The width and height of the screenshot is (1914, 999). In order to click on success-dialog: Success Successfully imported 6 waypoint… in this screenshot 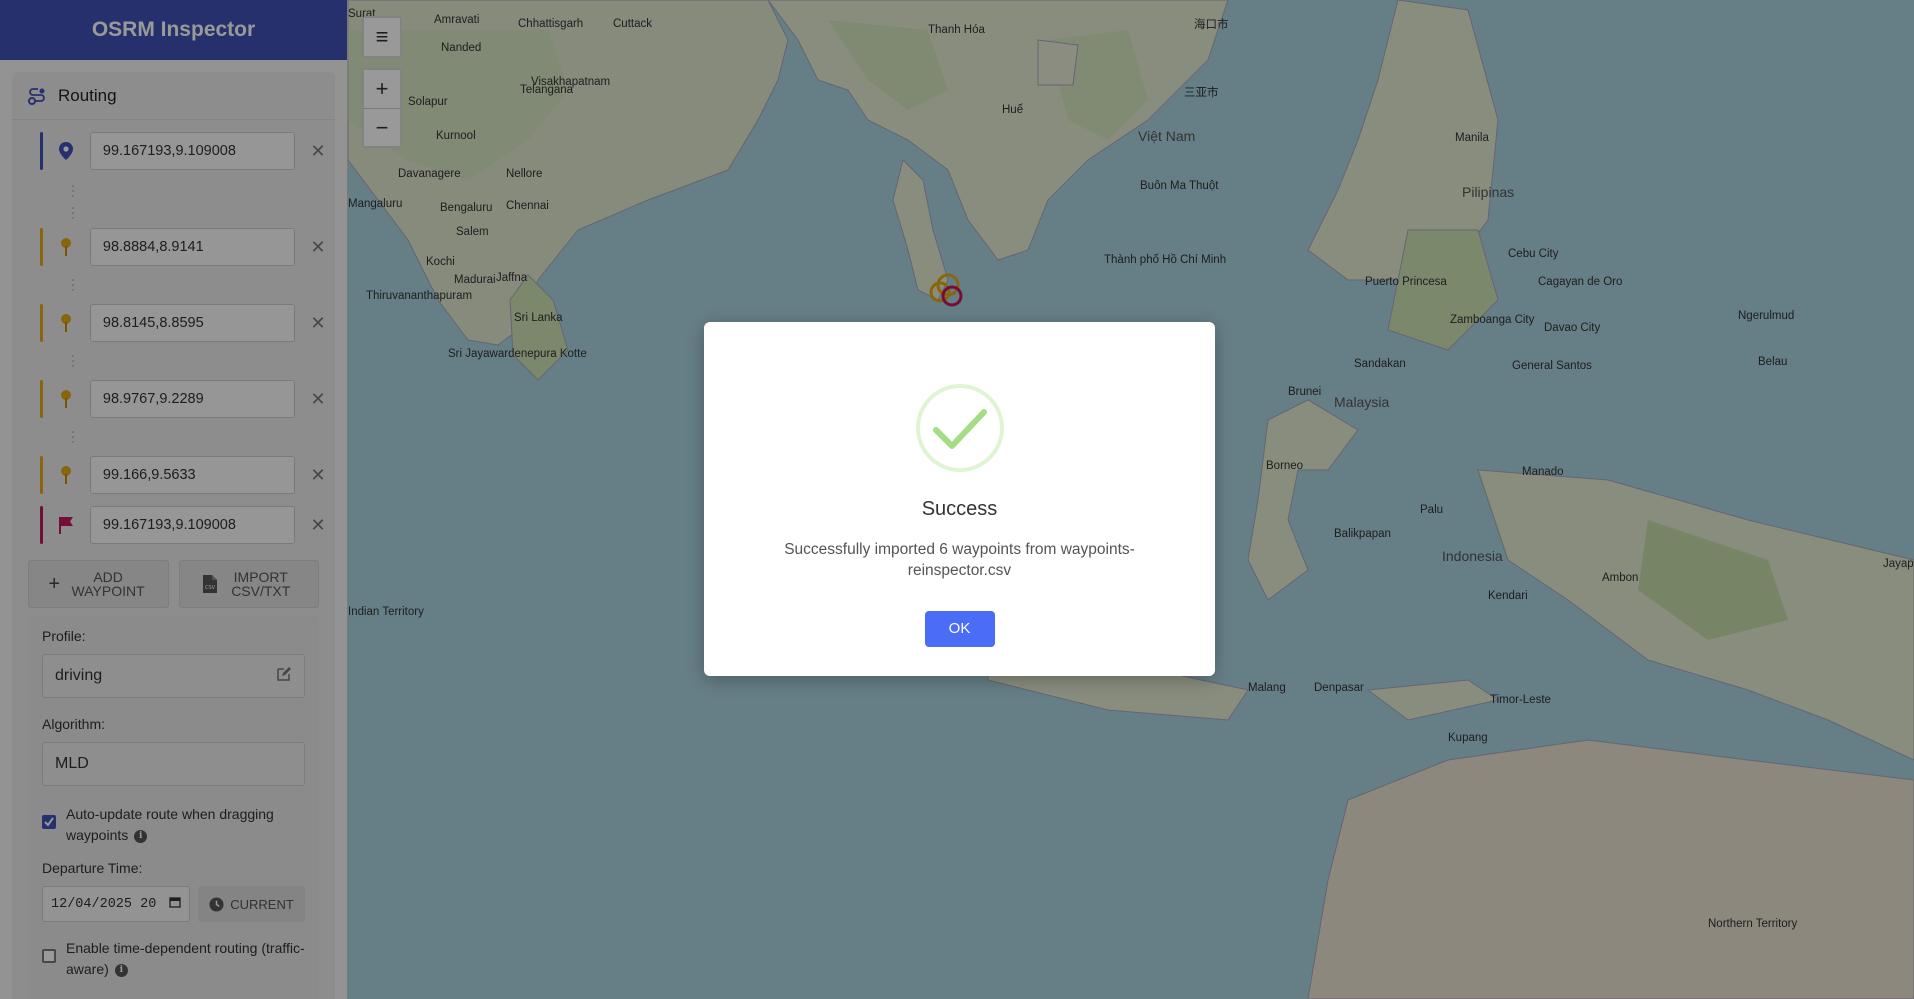, I will do `click(959, 499)`.